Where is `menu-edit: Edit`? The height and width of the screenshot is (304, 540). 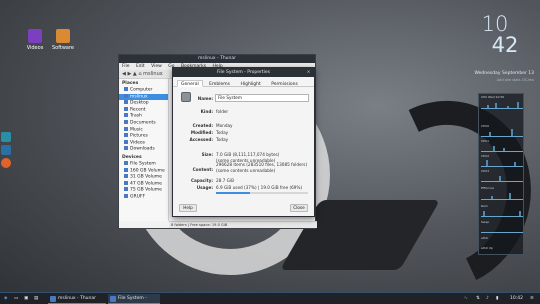 menu-edit: Edit is located at coordinates (140, 66).